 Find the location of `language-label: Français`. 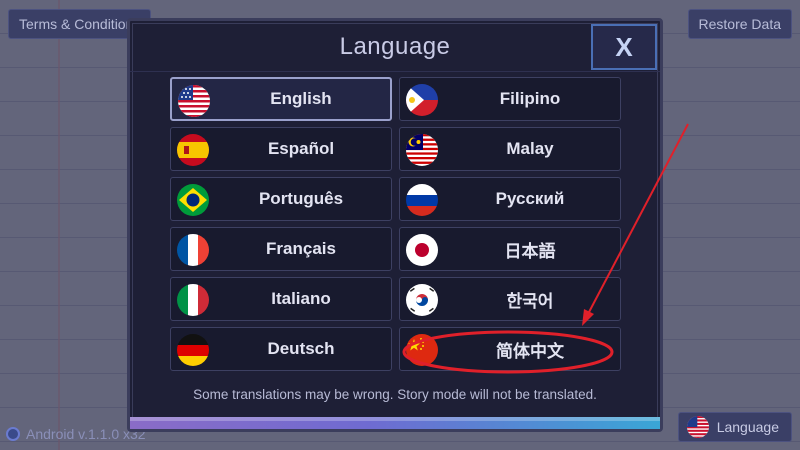

language-label: Français is located at coordinates (301, 248).